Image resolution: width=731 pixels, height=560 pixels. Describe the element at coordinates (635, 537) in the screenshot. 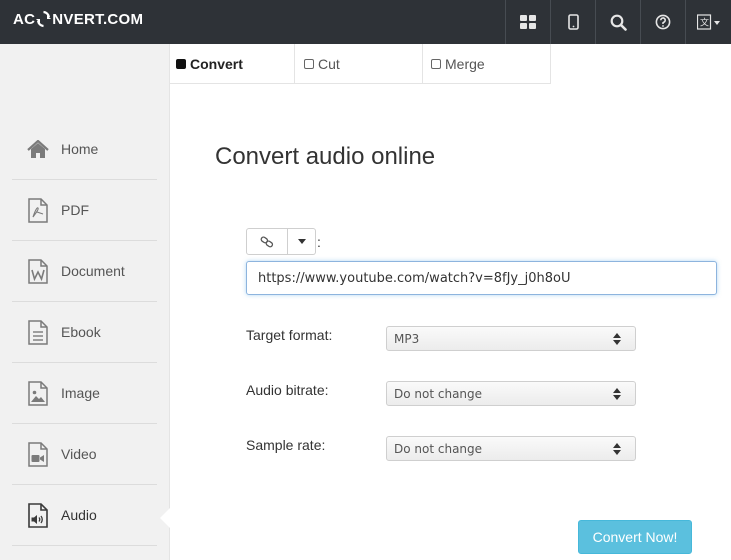

I see `convert-now-button: Convert Now!` at that location.